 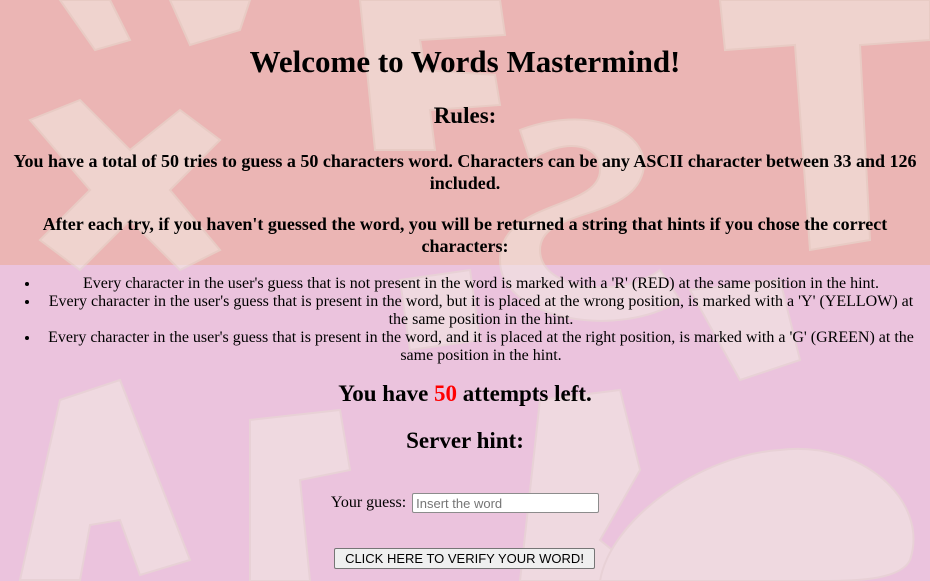 I want to click on server-hint: Server hint:, so click(x=465, y=441).